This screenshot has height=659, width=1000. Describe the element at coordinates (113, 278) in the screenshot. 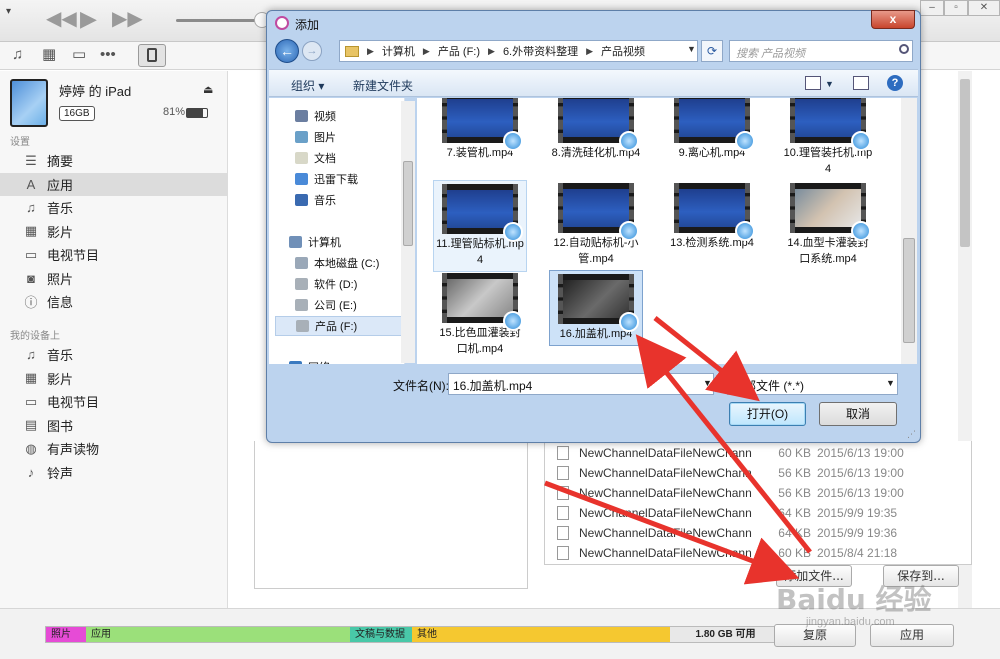

I see `sidebar-item-settings-5: ◙ 照片` at that location.